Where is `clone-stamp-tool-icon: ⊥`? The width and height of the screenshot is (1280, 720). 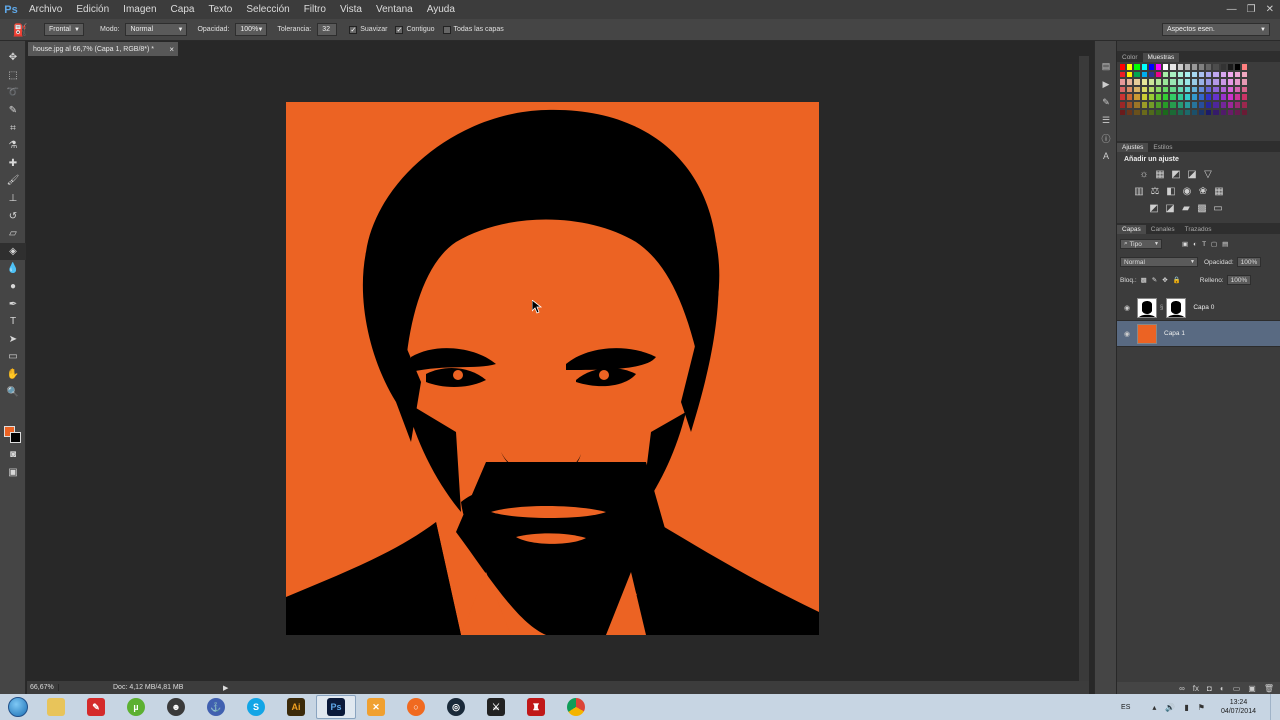 clone-stamp-tool-icon: ⊥ is located at coordinates (13, 199).